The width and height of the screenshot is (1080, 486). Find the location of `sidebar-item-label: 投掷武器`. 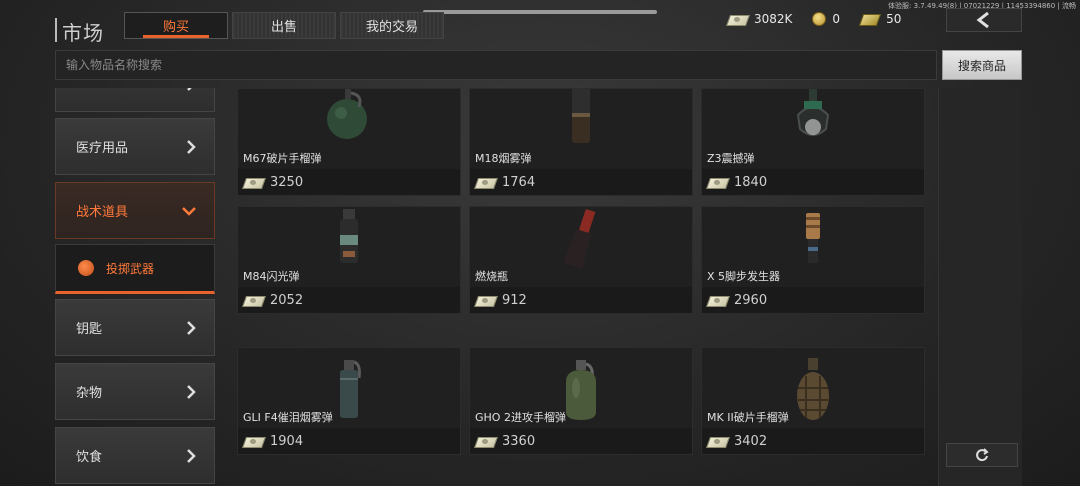

sidebar-item-label: 投掷武器 is located at coordinates (130, 268).